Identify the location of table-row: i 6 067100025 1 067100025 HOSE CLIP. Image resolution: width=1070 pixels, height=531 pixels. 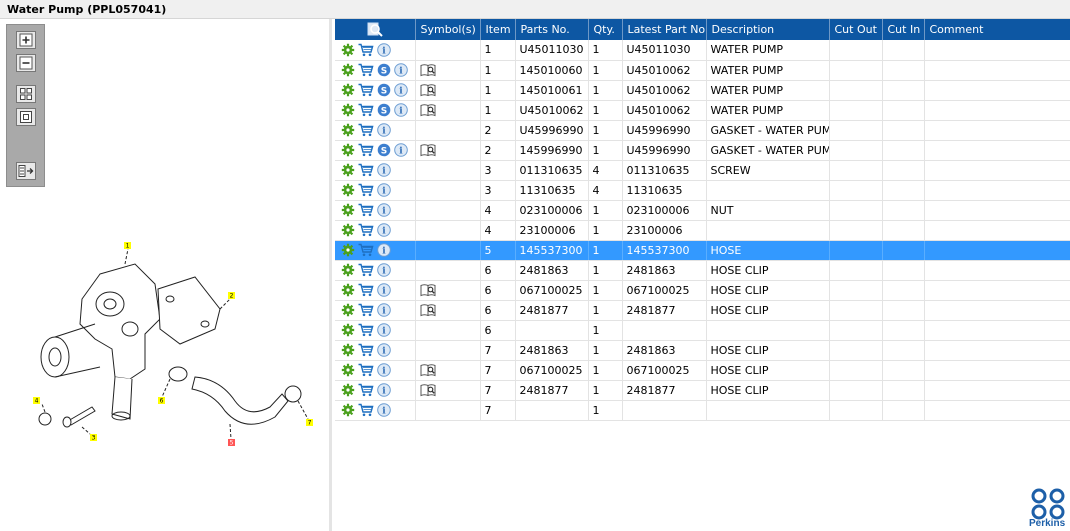
(702, 290).